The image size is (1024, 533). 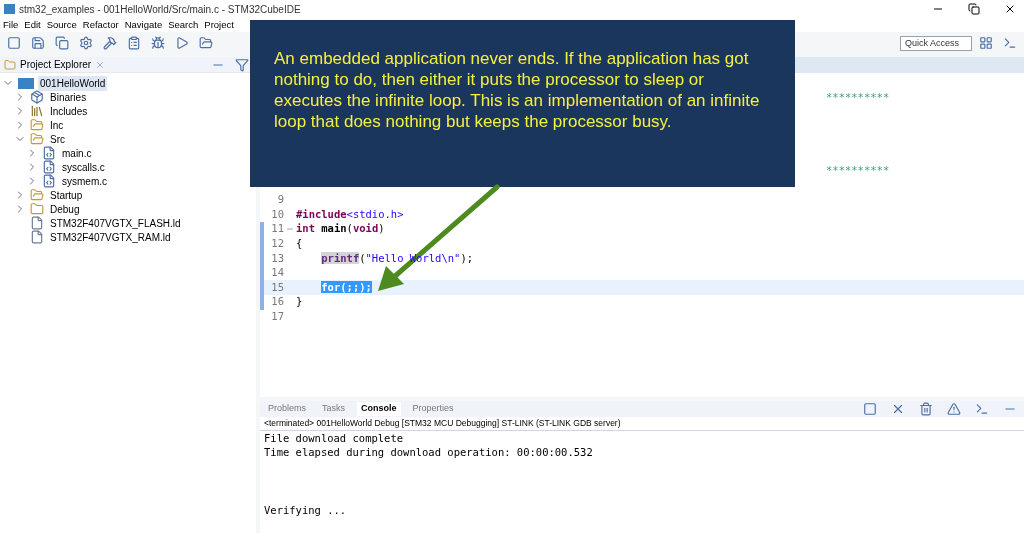 What do you see at coordinates (974, 9) in the screenshot?
I see `restore-icon` at bounding box center [974, 9].